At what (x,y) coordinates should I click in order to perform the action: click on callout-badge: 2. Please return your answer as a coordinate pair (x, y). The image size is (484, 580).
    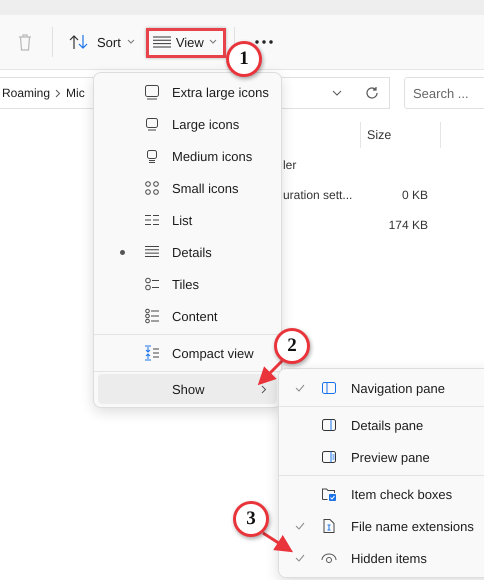
    Looking at the image, I should click on (292, 346).